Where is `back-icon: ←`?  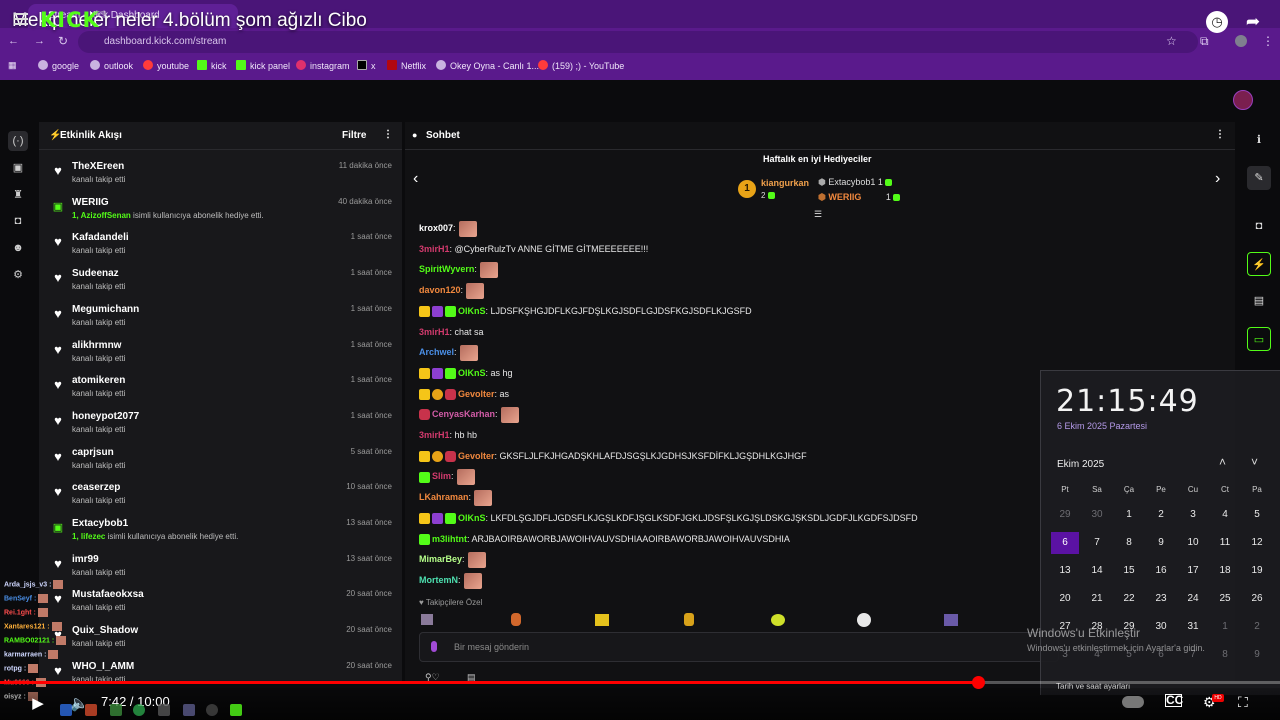
back-icon: ← is located at coordinates (13, 41).